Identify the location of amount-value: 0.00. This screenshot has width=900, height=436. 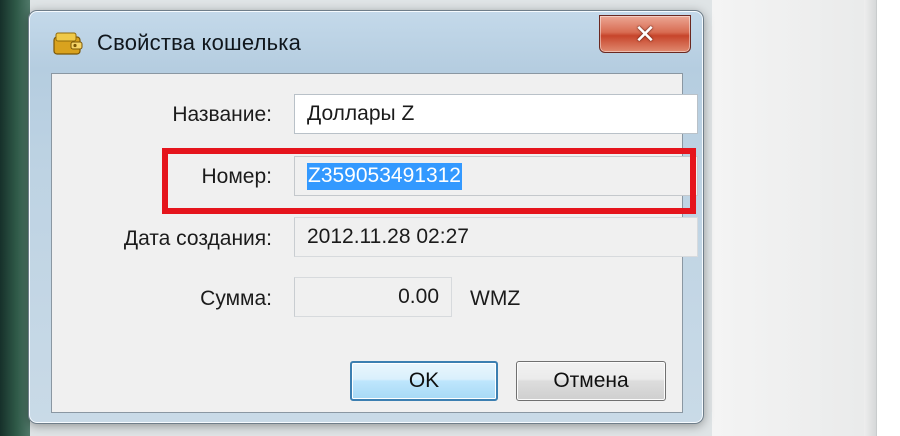
(418, 296).